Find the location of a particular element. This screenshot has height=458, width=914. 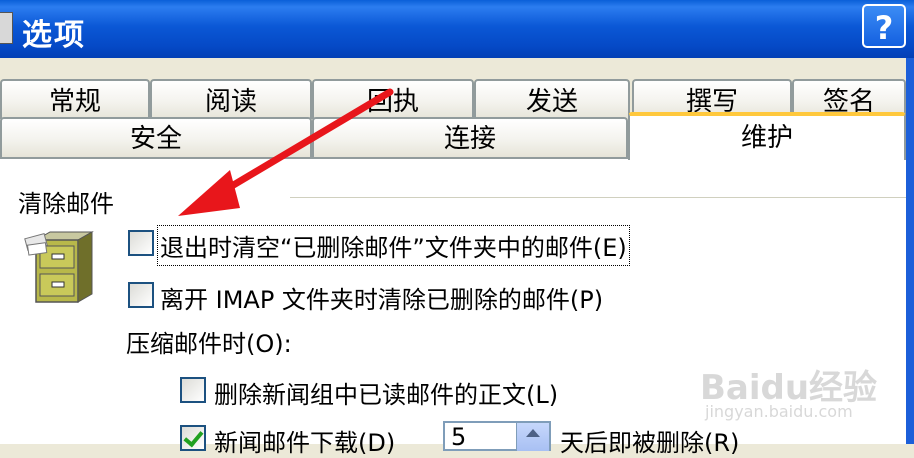

delete-read-news-checkbox is located at coordinates (193, 390).